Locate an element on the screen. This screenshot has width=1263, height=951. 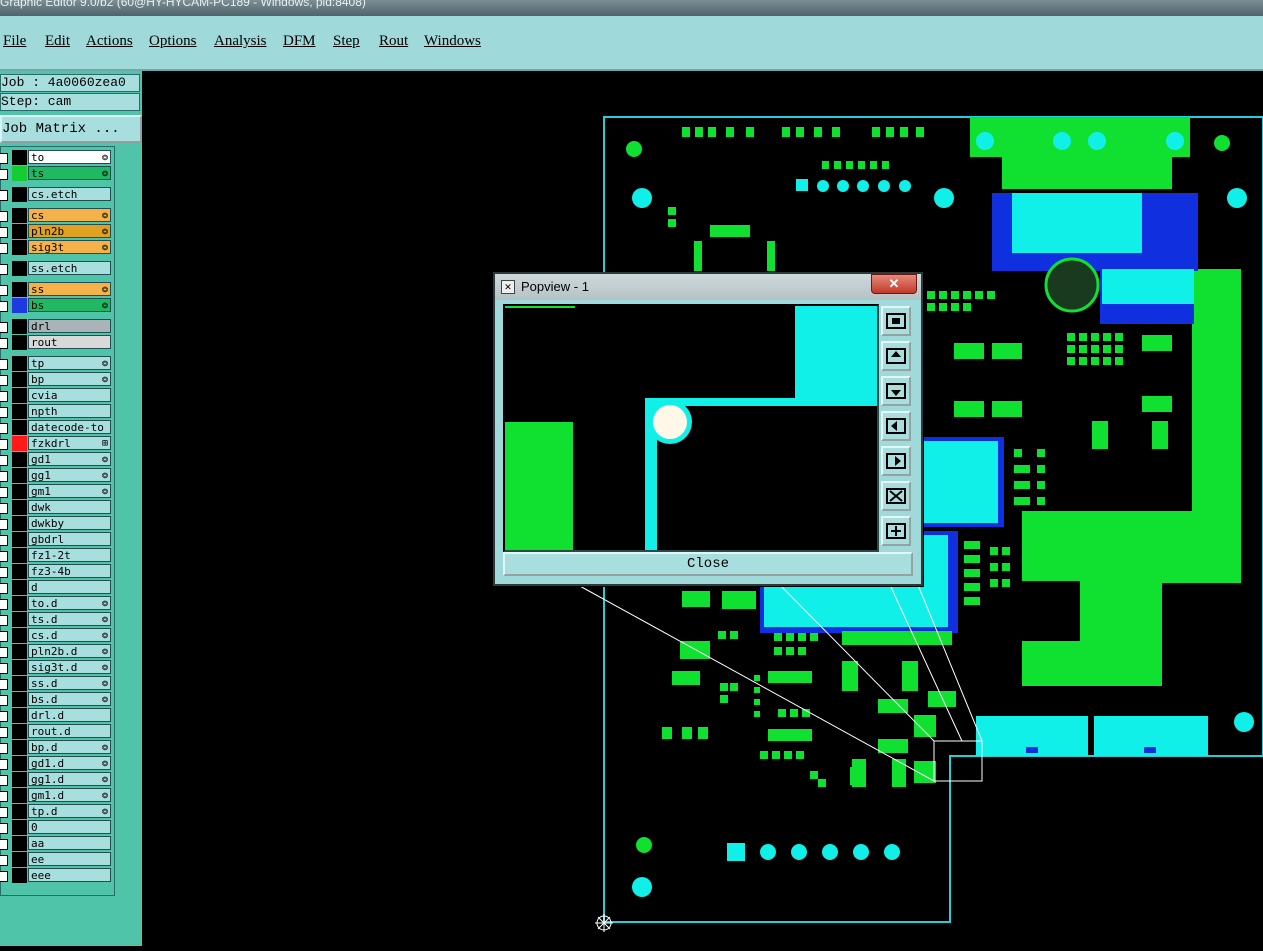
layer-row: drl is located at coordinates (57, 326).